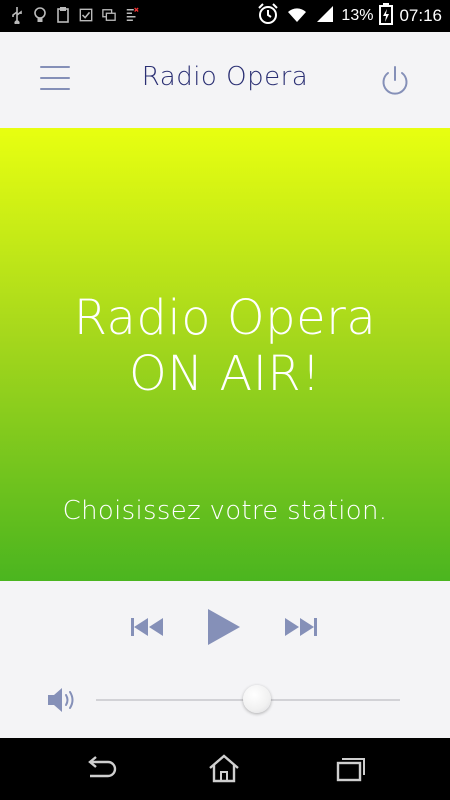 This screenshot has height=800, width=450. What do you see at coordinates (225, 80) in the screenshot?
I see `app-header: Radio Opera` at bounding box center [225, 80].